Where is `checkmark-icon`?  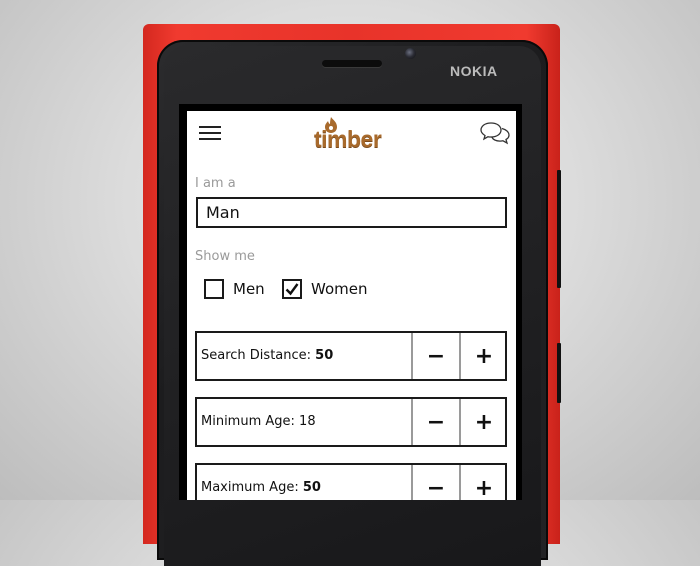
checkmark-icon is located at coordinates (292, 289).